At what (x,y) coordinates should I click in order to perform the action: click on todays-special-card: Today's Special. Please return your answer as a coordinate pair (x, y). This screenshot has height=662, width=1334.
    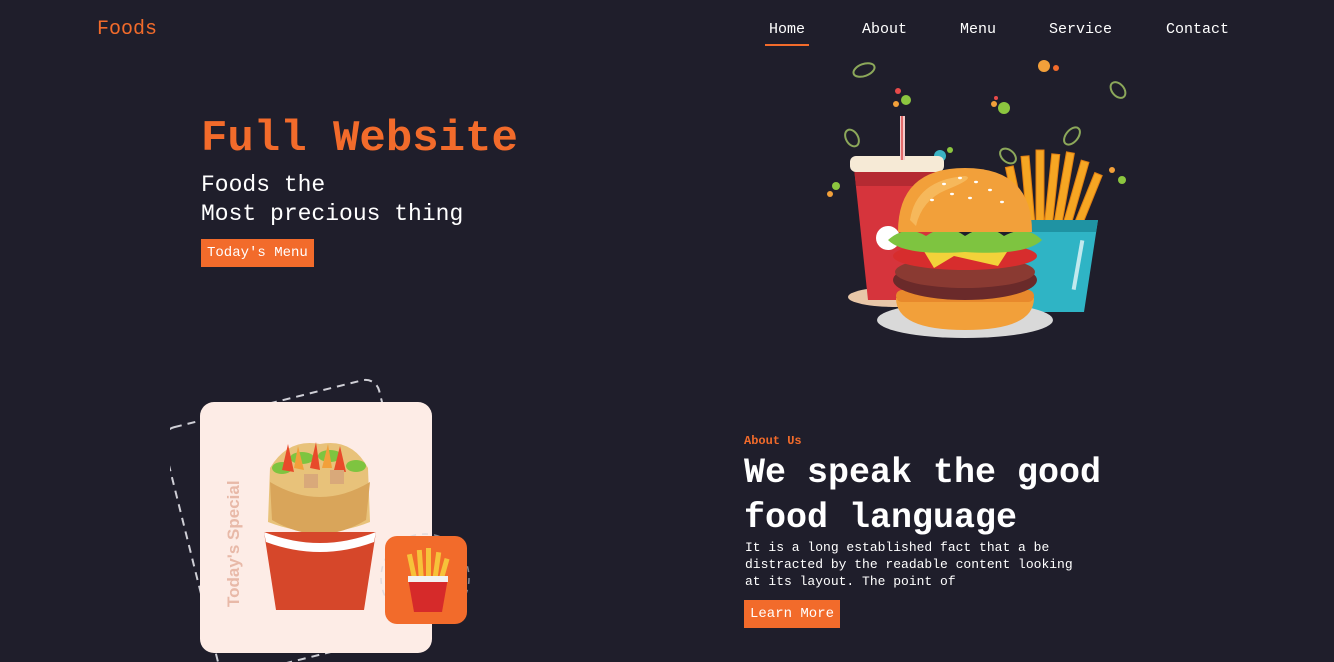
    Looking at the image, I should click on (320, 520).